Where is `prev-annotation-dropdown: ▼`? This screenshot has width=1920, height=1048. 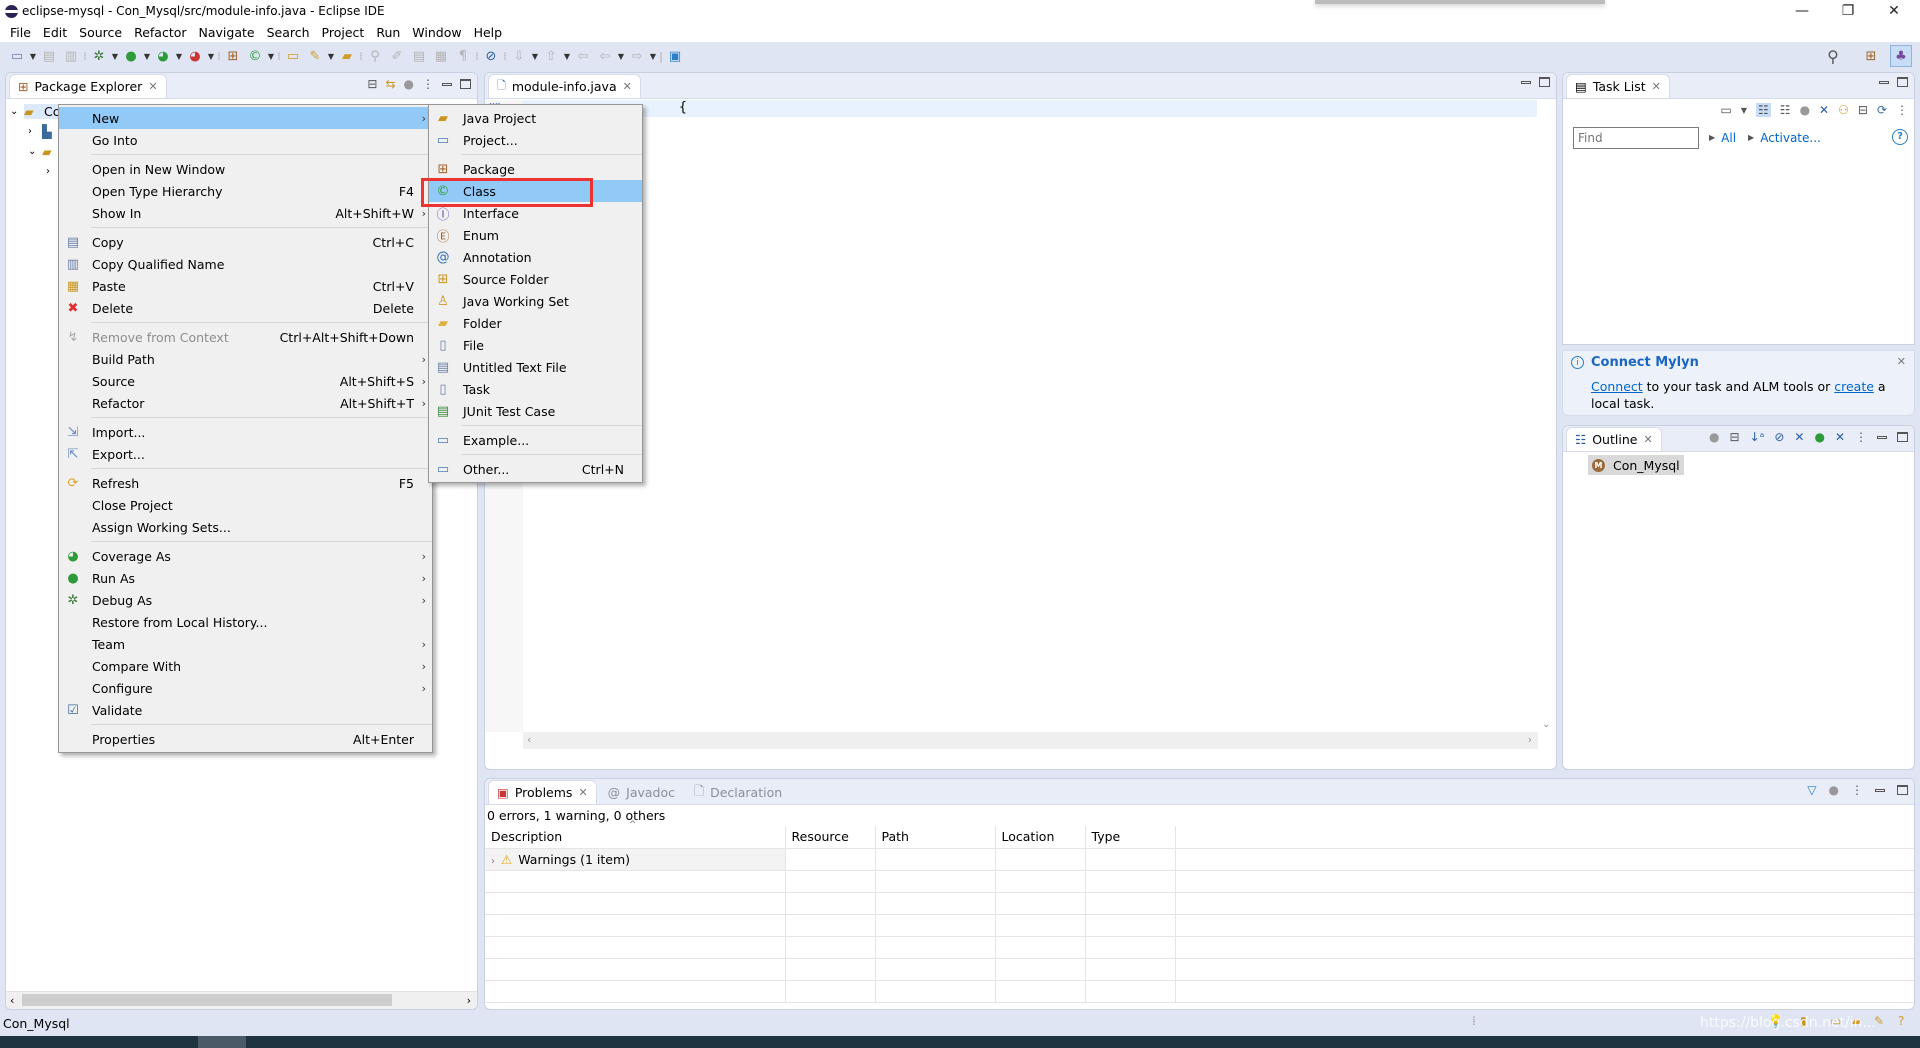
prev-annotation-dropdown: ▼ is located at coordinates (567, 56).